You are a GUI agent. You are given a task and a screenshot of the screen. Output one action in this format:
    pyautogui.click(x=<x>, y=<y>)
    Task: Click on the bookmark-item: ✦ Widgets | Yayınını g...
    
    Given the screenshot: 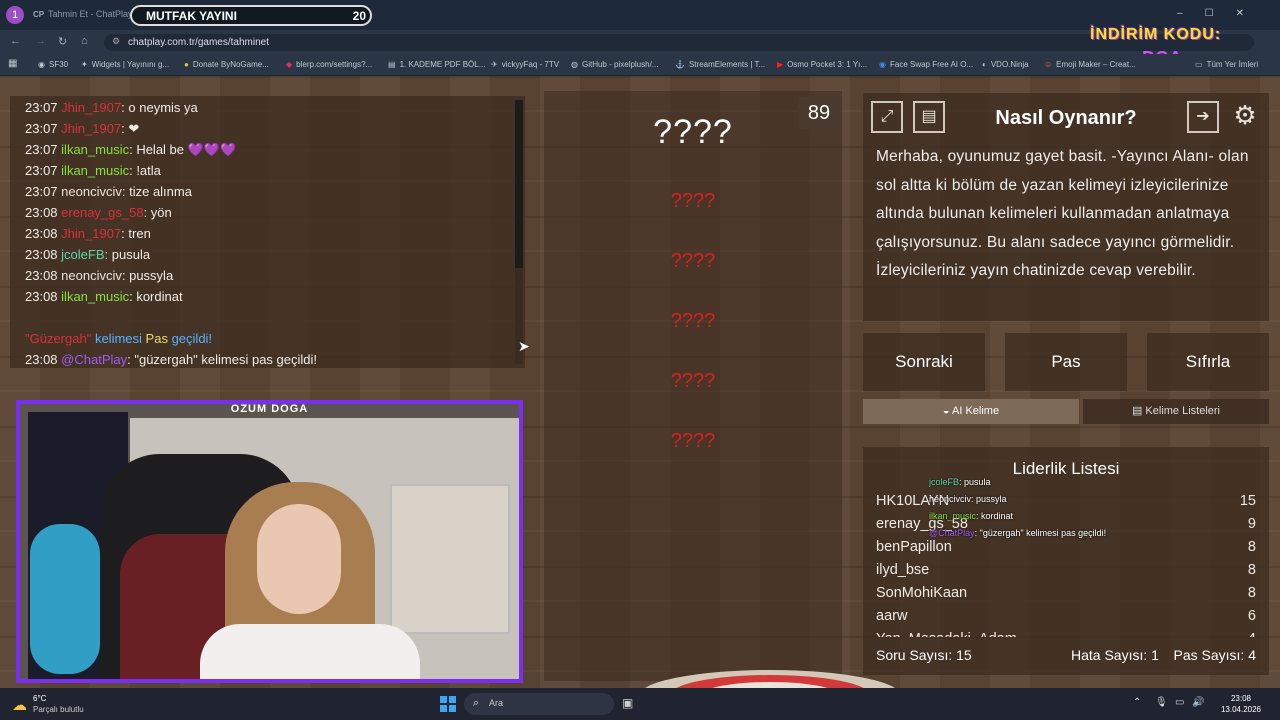 What is the action you would take?
    pyautogui.click(x=125, y=64)
    